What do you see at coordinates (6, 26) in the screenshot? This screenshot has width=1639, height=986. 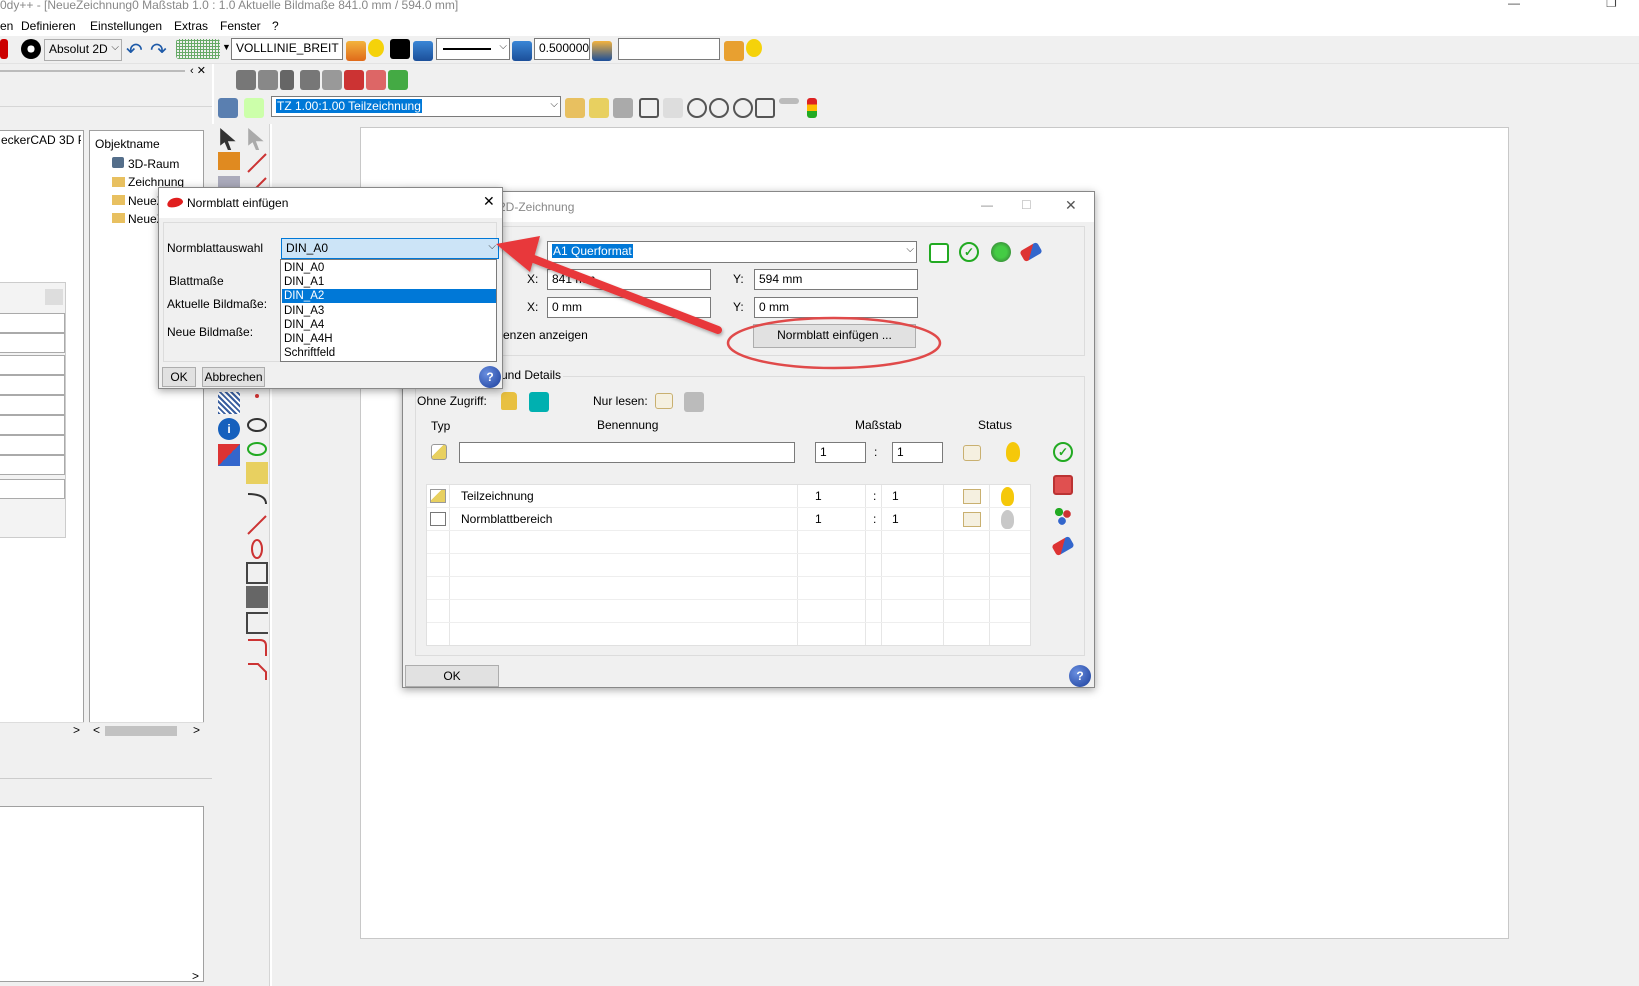 I see `menu-item: en` at bounding box center [6, 26].